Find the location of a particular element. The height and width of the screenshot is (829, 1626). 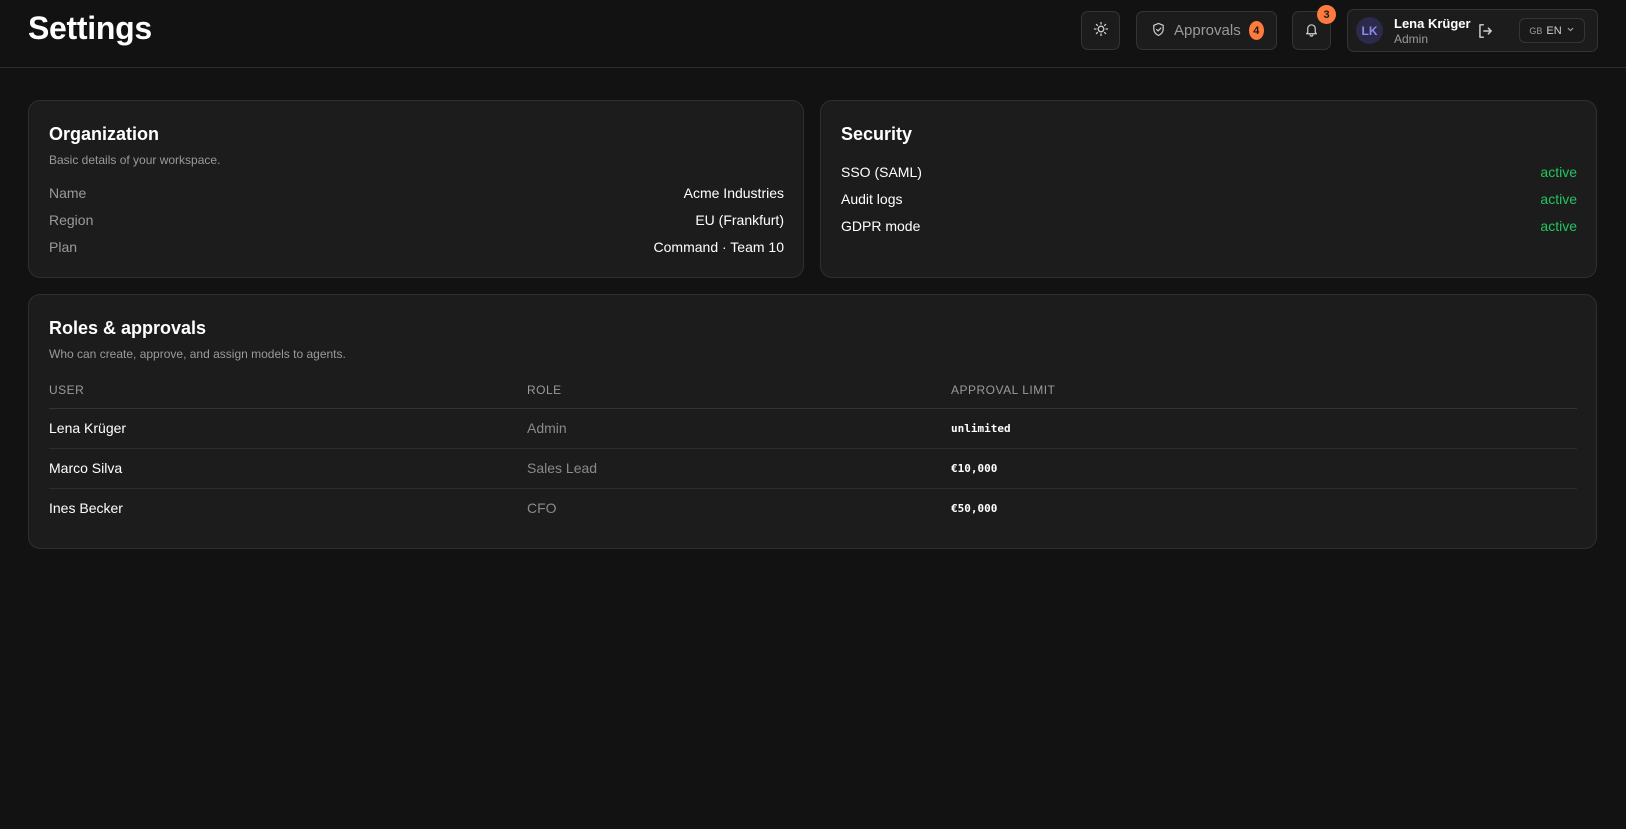

field-value: Acme Industries is located at coordinates (733, 193).